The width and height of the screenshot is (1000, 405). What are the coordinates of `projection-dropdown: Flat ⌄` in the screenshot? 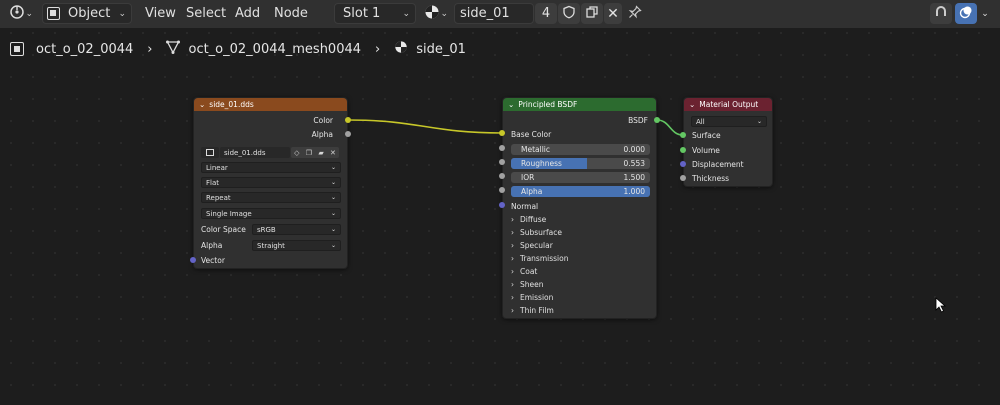 It's located at (271, 182).